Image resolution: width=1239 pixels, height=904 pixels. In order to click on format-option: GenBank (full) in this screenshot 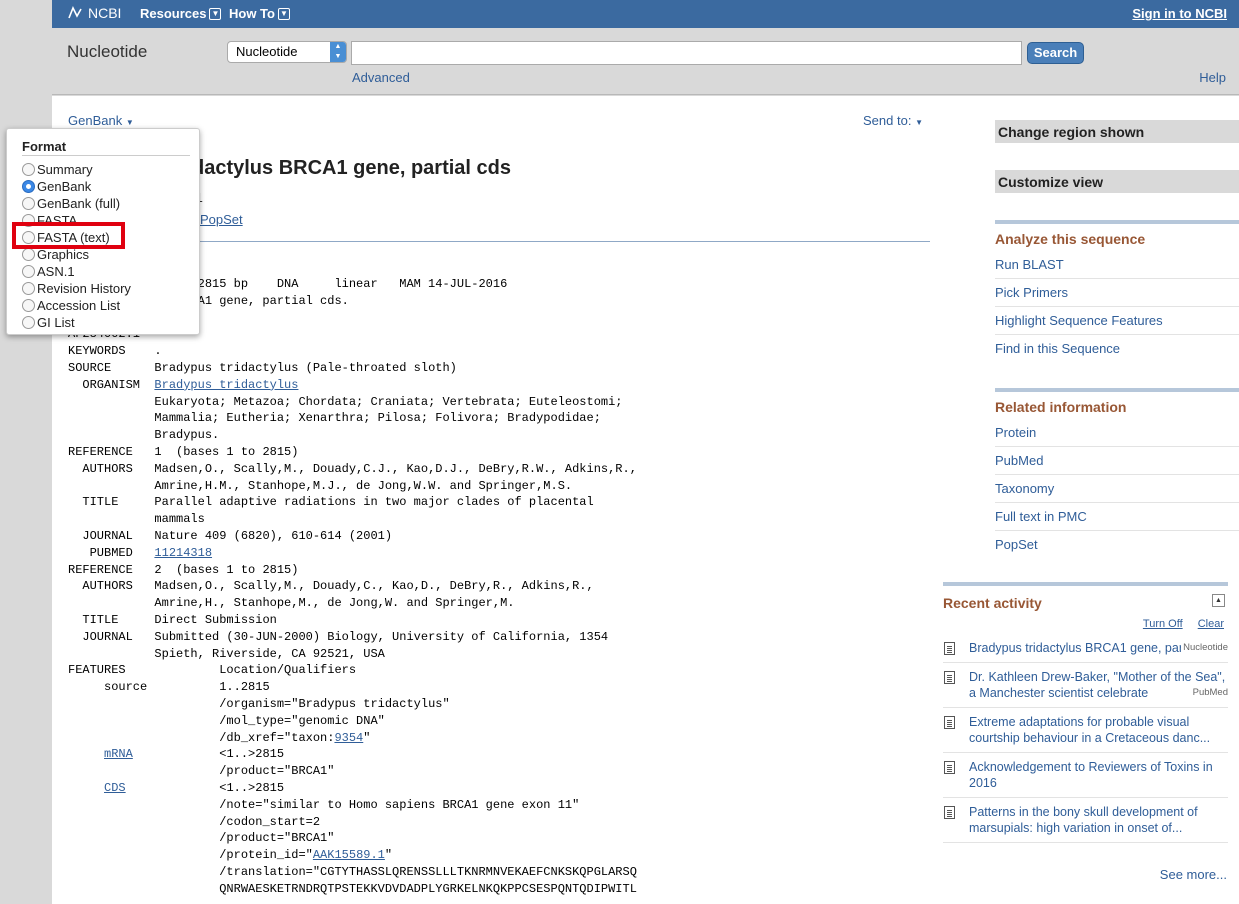, I will do `click(71, 203)`.